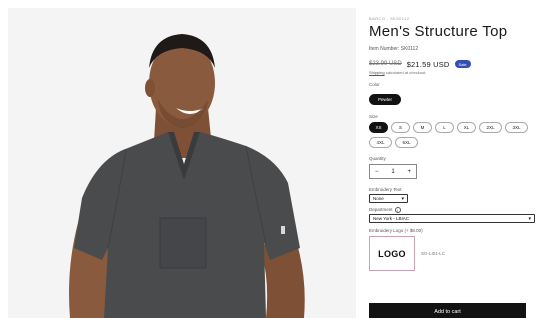 The width and height of the screenshot is (560, 318). What do you see at coordinates (409, 172) in the screenshot?
I see `quantity-increase-button: +` at bounding box center [409, 172].